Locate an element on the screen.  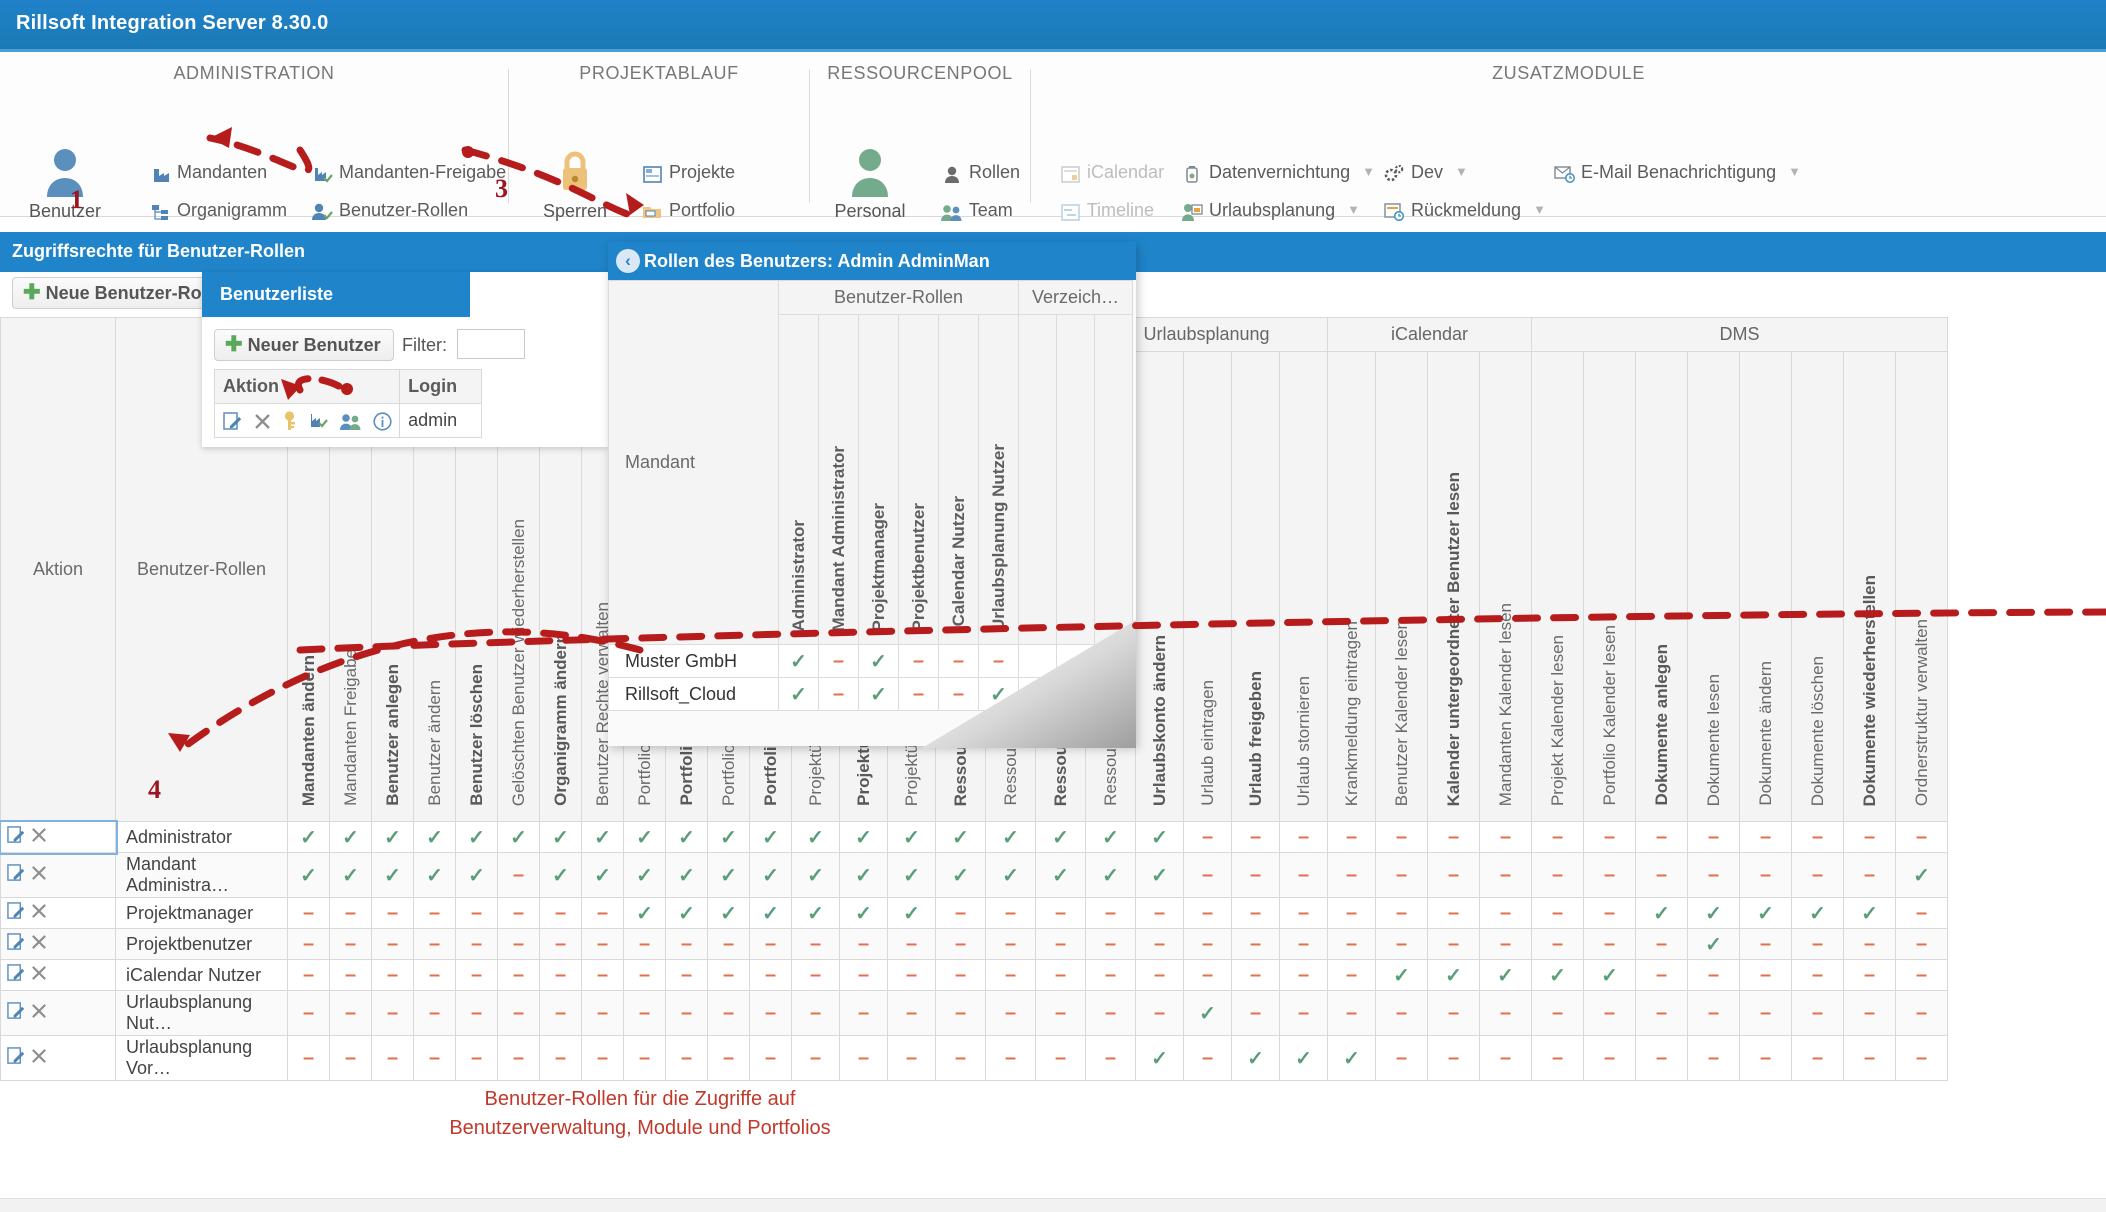
grid-column-header: Dokumente anlegen is located at coordinates (1661, 586).